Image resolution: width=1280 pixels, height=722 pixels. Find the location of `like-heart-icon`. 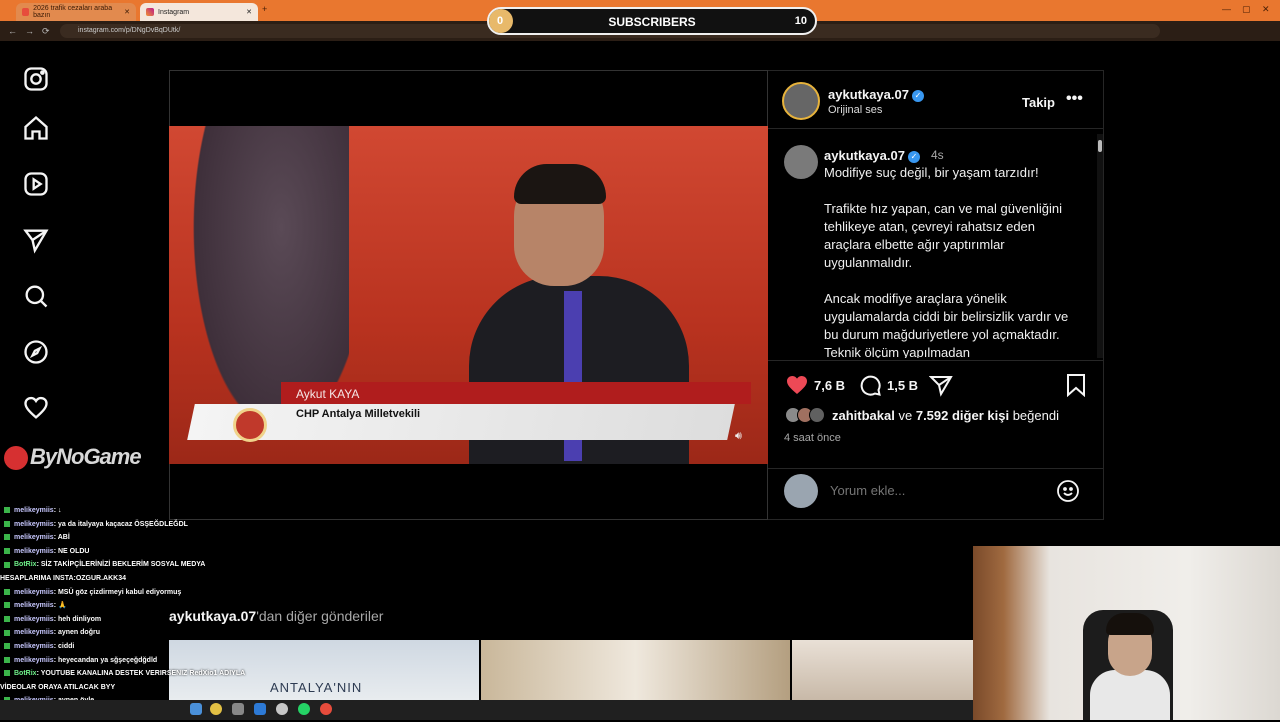

like-heart-icon is located at coordinates (797, 385).